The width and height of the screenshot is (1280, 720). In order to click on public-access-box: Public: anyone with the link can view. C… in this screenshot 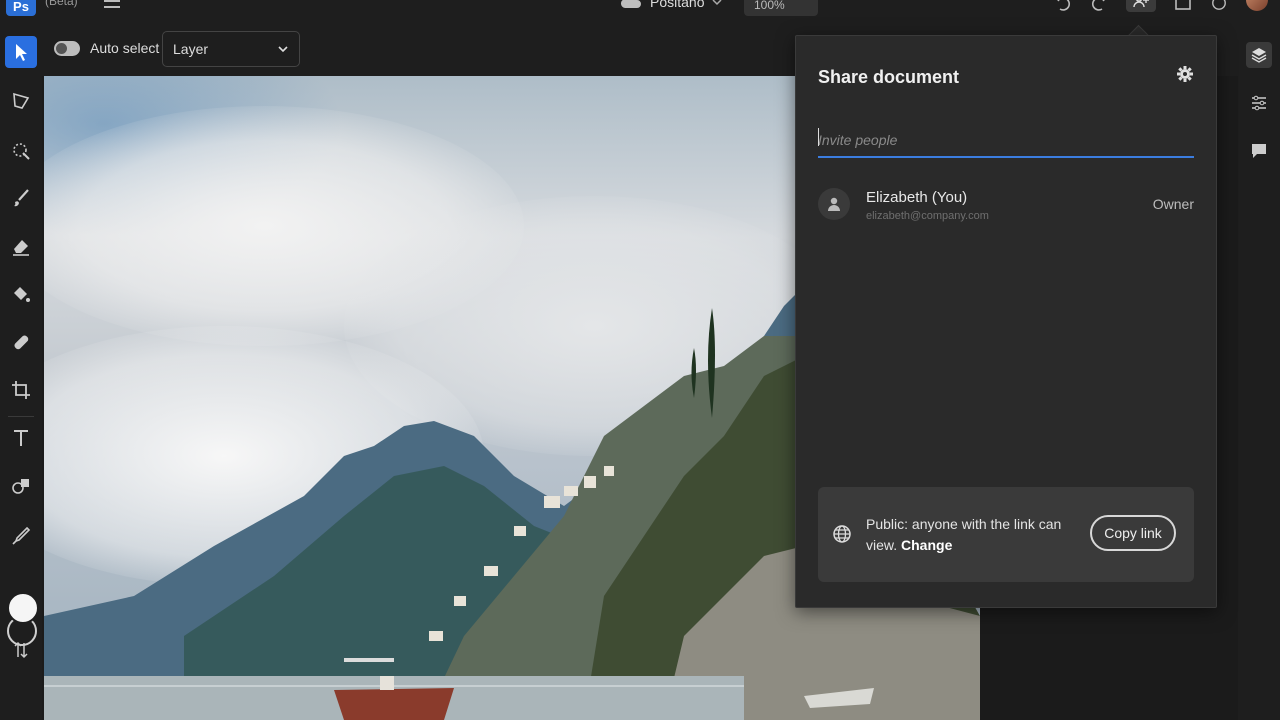, I will do `click(1006, 534)`.